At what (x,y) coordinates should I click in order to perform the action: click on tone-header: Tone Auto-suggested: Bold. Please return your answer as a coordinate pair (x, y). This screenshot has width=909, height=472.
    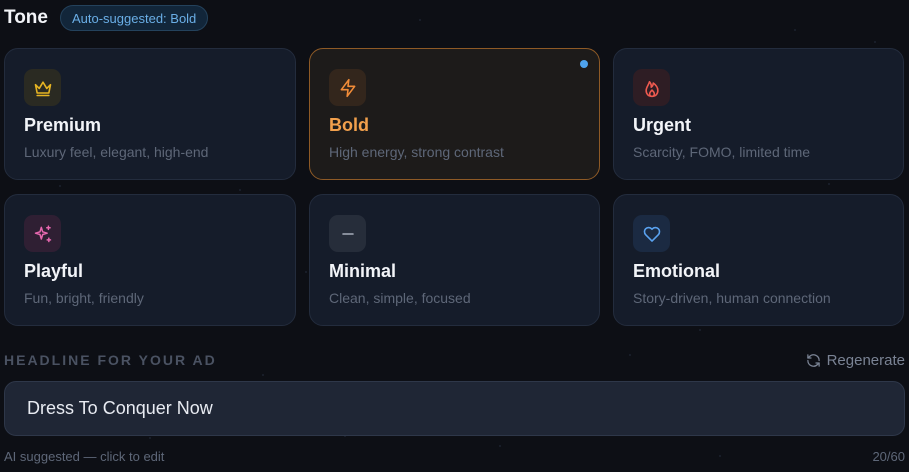
    Looking at the image, I should click on (106, 18).